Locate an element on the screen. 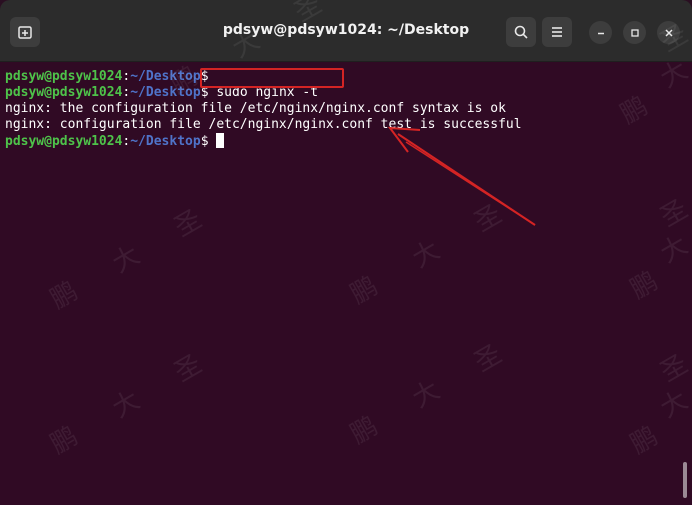 This screenshot has height=505, width=692. search-icon is located at coordinates (521, 32).